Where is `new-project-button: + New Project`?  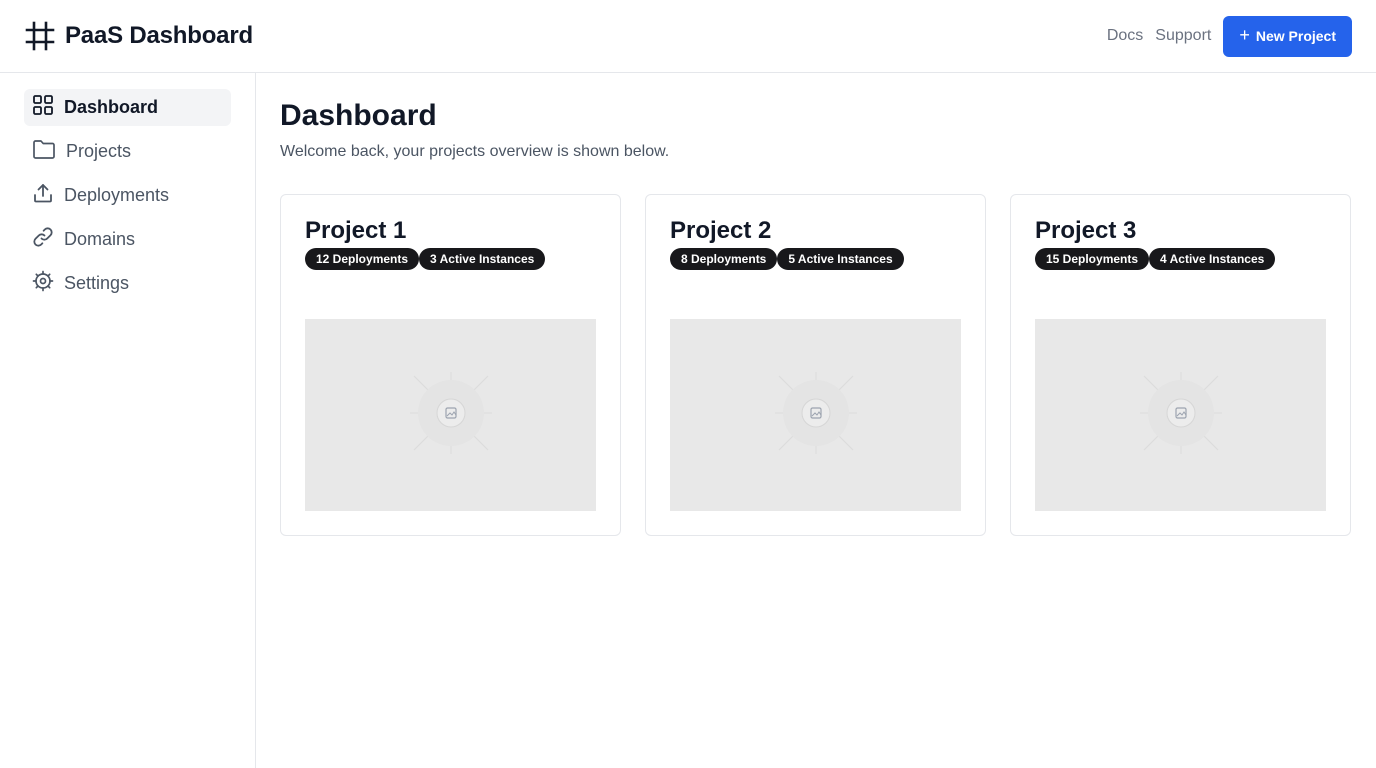 new-project-button: + New Project is located at coordinates (1287, 36).